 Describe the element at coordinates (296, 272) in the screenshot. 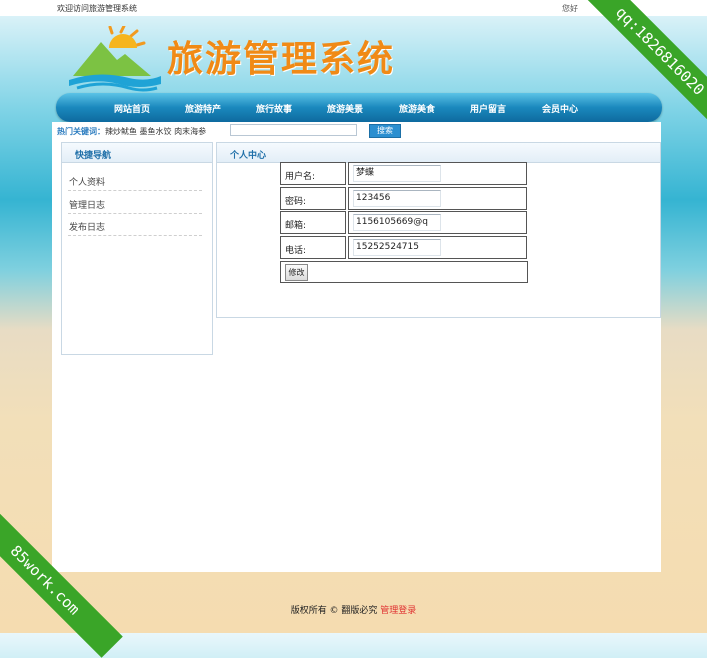

I see `edit-button: 修改` at that location.